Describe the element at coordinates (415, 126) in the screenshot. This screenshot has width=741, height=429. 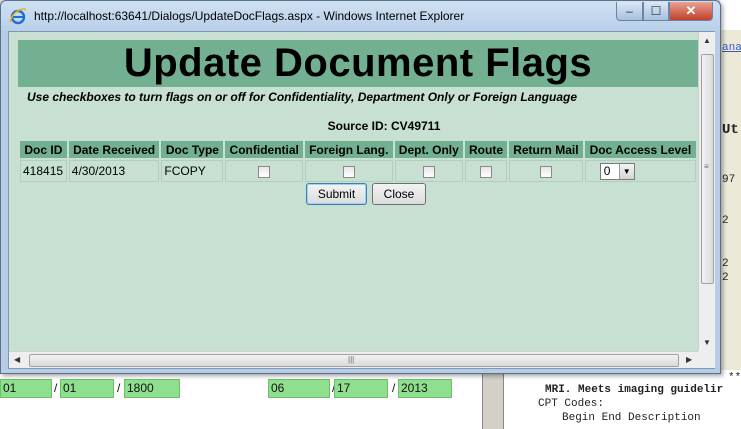
I see `source-id-value: CV49711` at that location.